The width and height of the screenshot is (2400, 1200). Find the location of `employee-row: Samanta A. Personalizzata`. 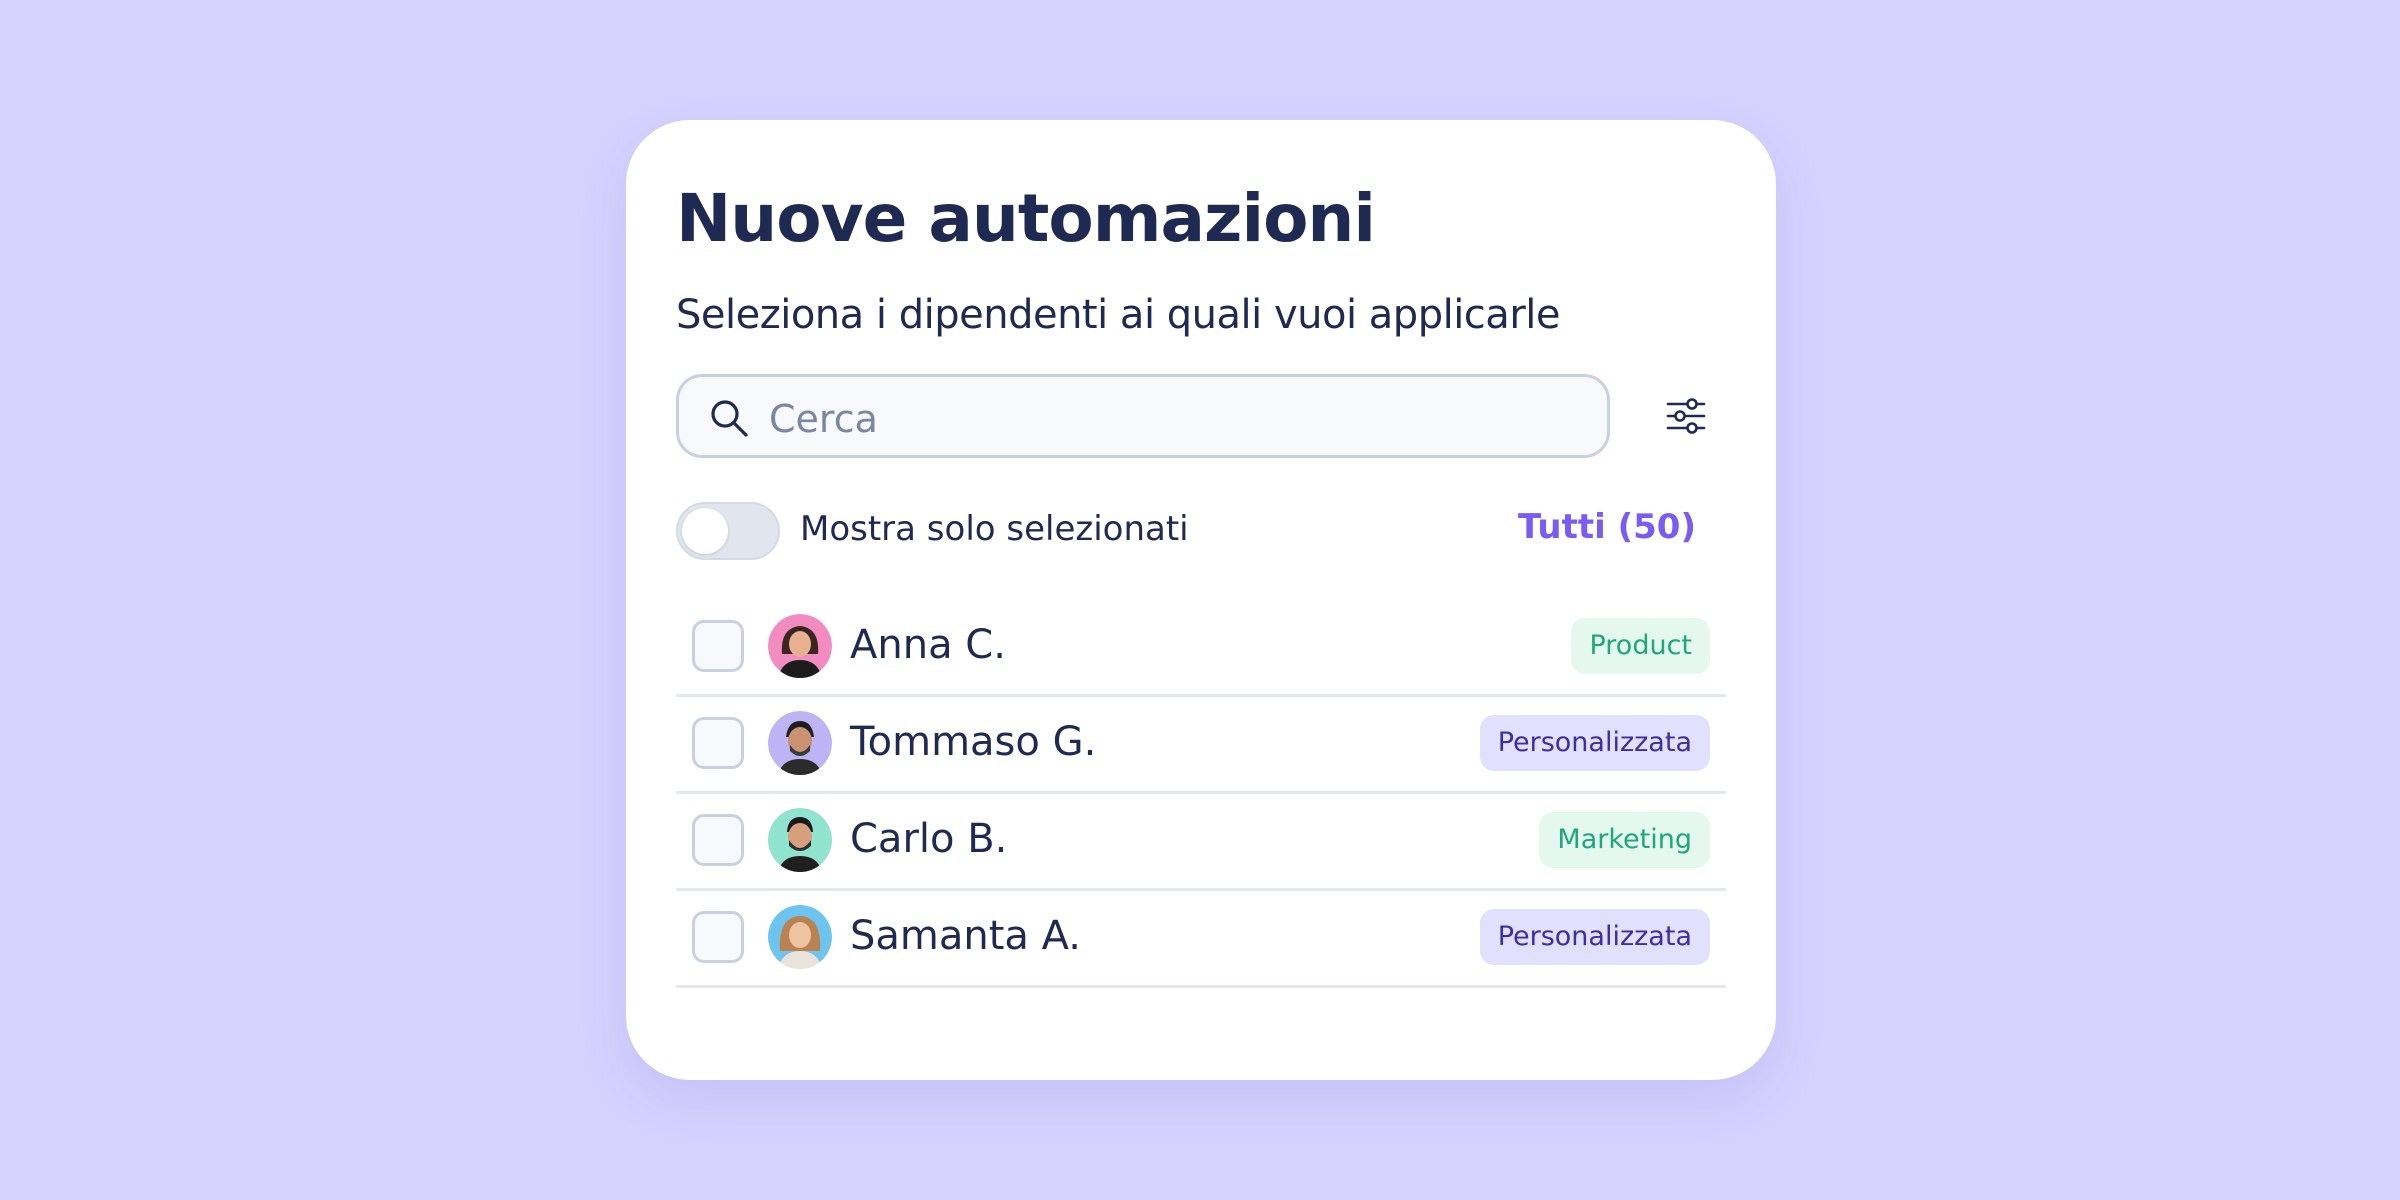

employee-row: Samanta A. Personalizzata is located at coordinates (1201, 939).